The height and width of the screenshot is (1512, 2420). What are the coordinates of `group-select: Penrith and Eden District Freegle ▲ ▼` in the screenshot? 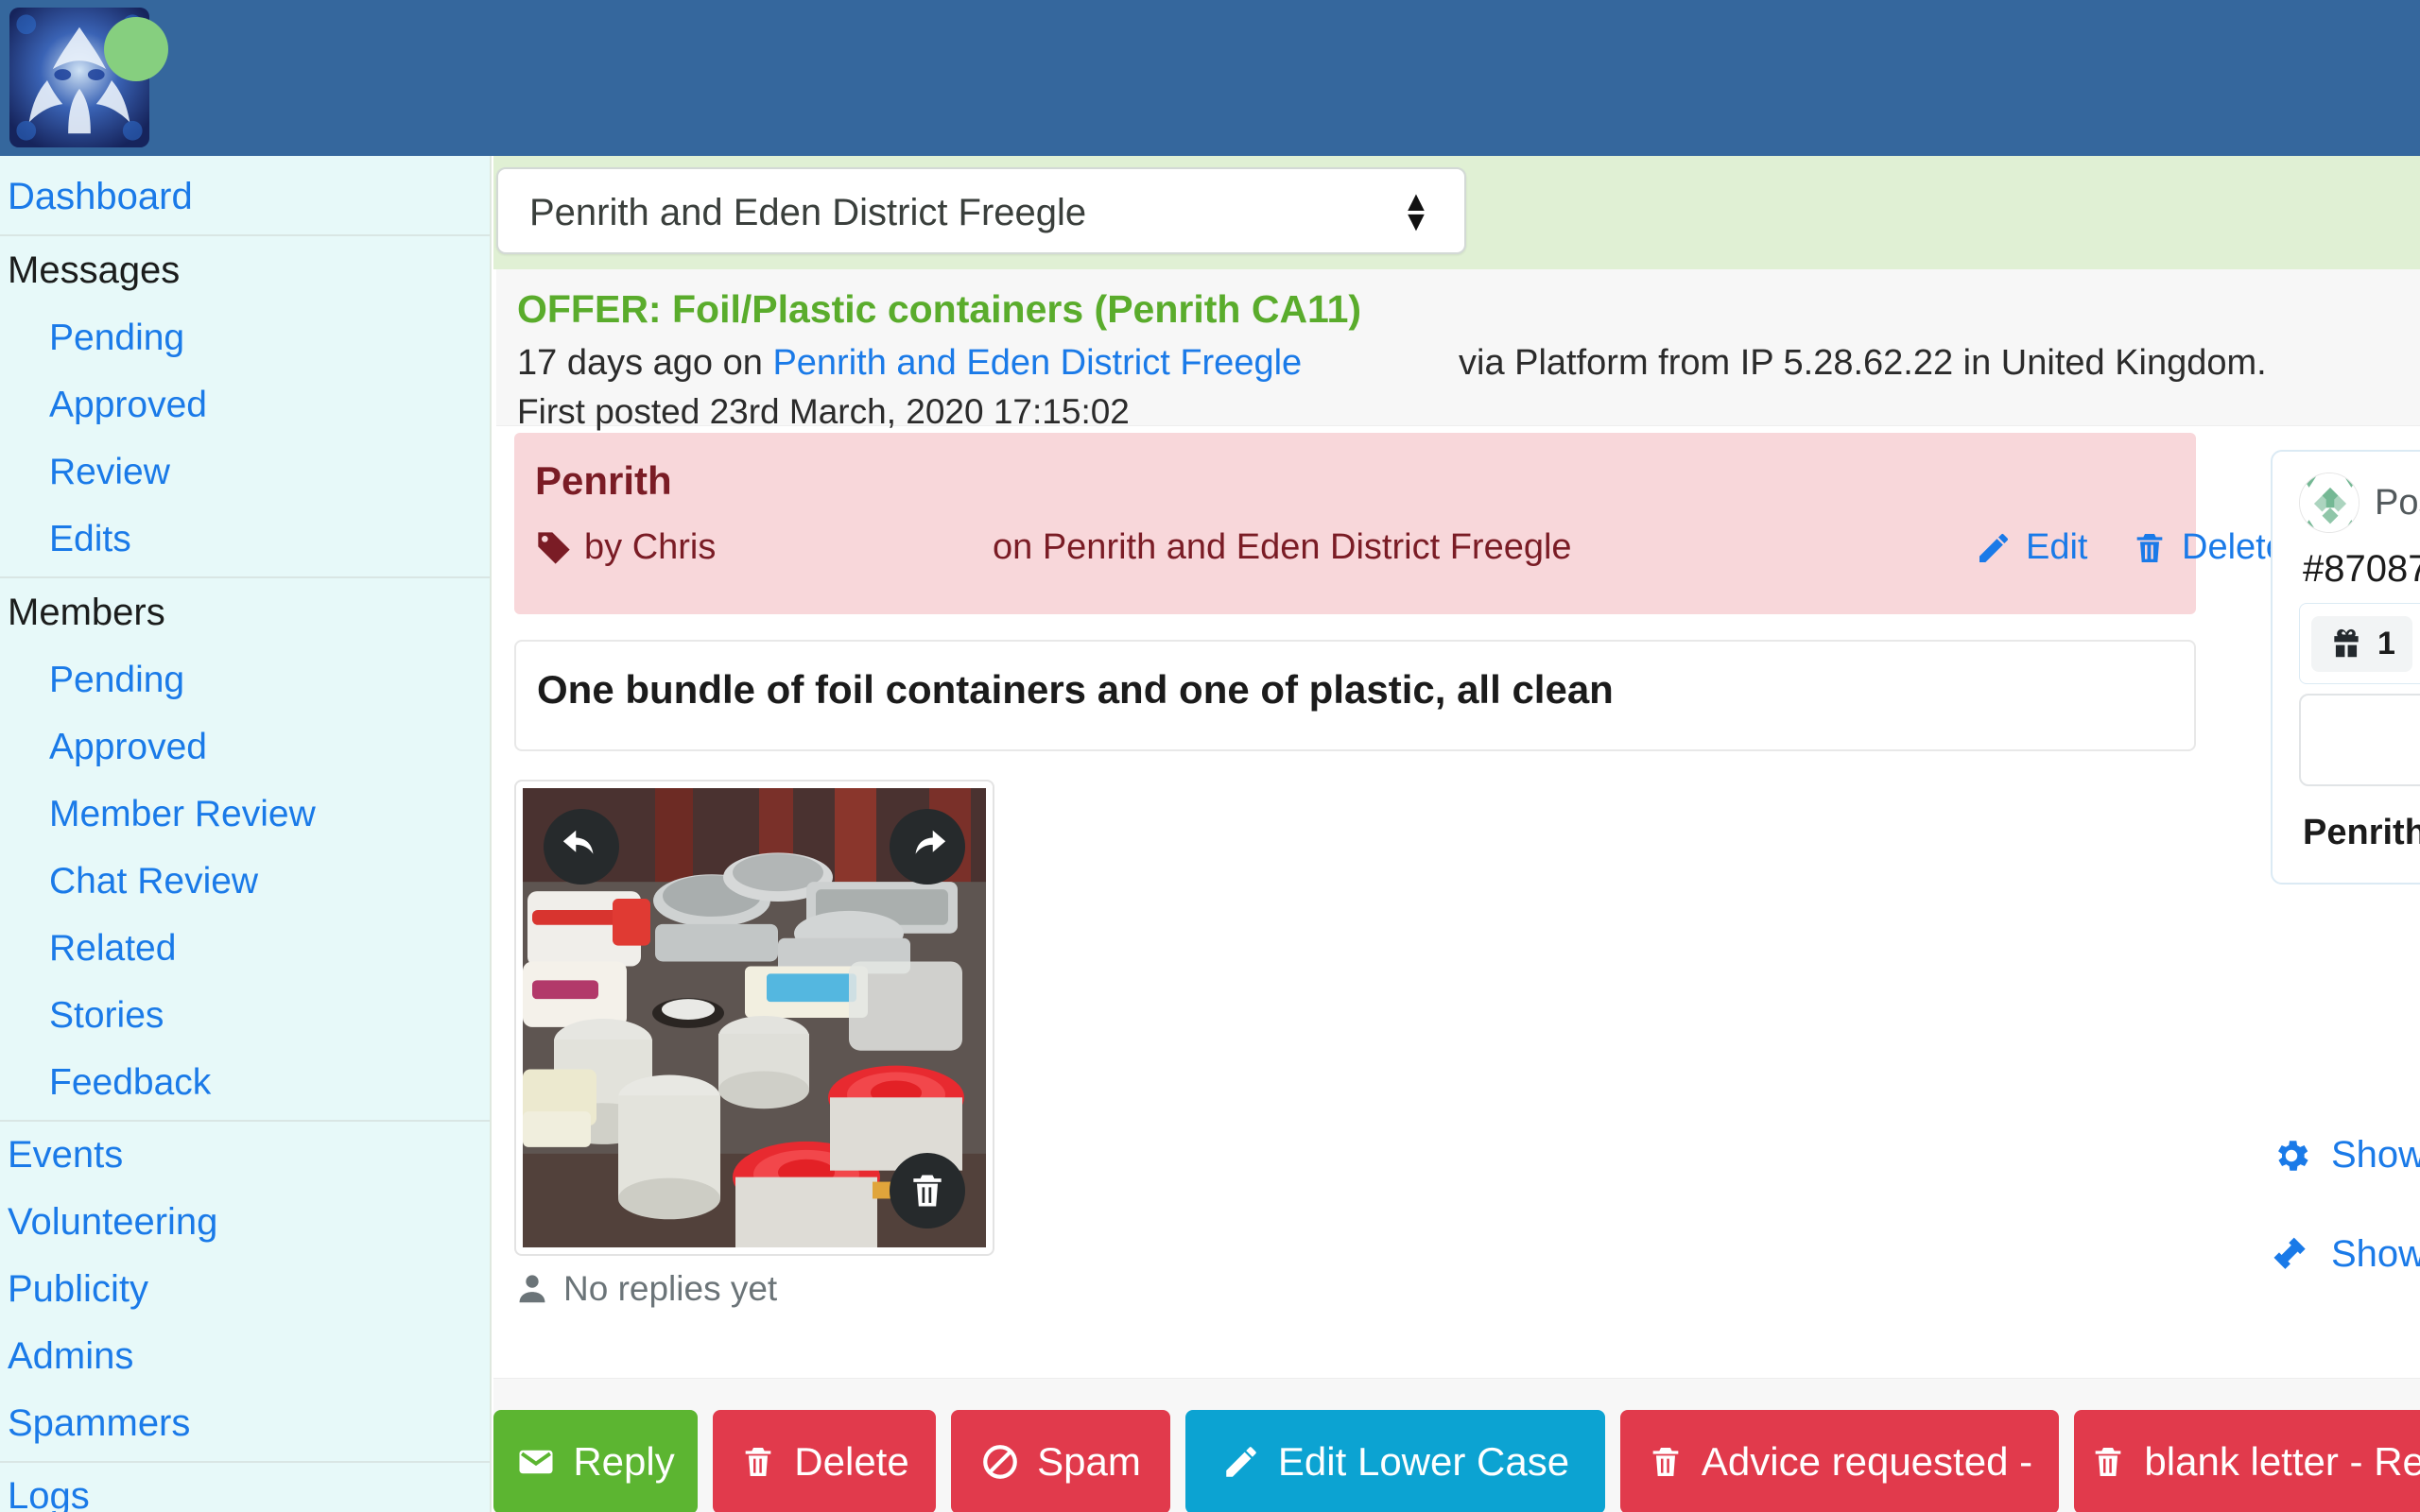 It's located at (981, 210).